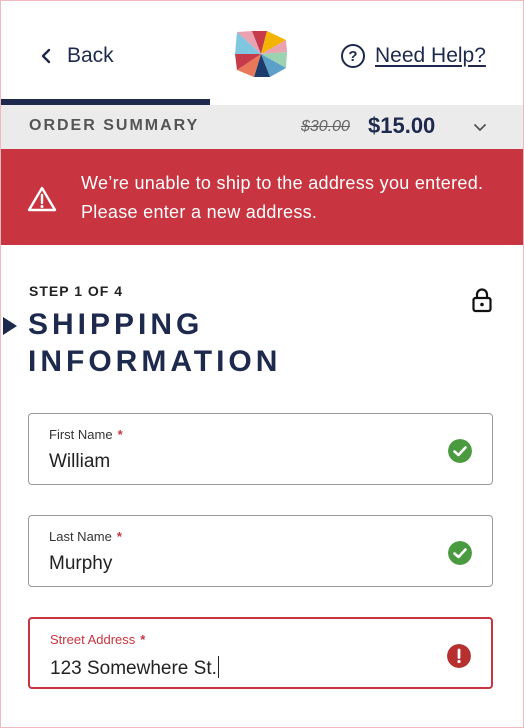 The image size is (524, 728). What do you see at coordinates (42, 199) in the screenshot?
I see `warning-triangle-icon` at bounding box center [42, 199].